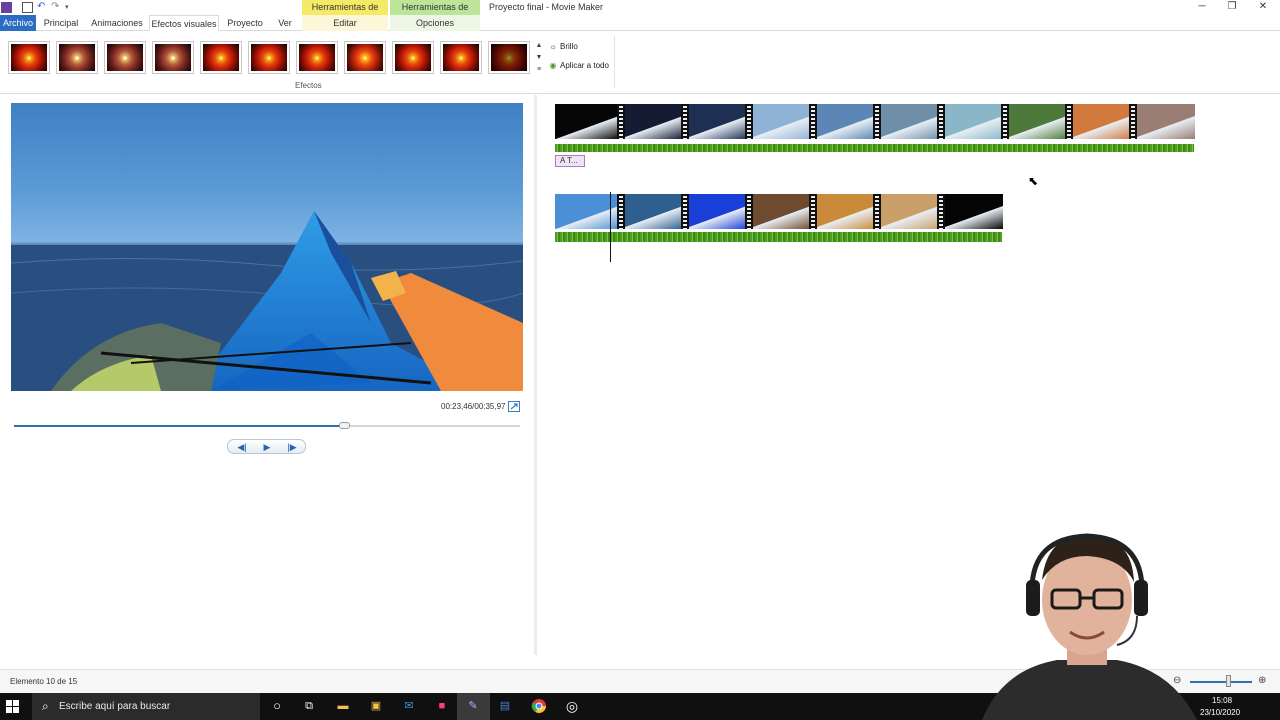  I want to click on webcam-overlay, so click(1087, 620).